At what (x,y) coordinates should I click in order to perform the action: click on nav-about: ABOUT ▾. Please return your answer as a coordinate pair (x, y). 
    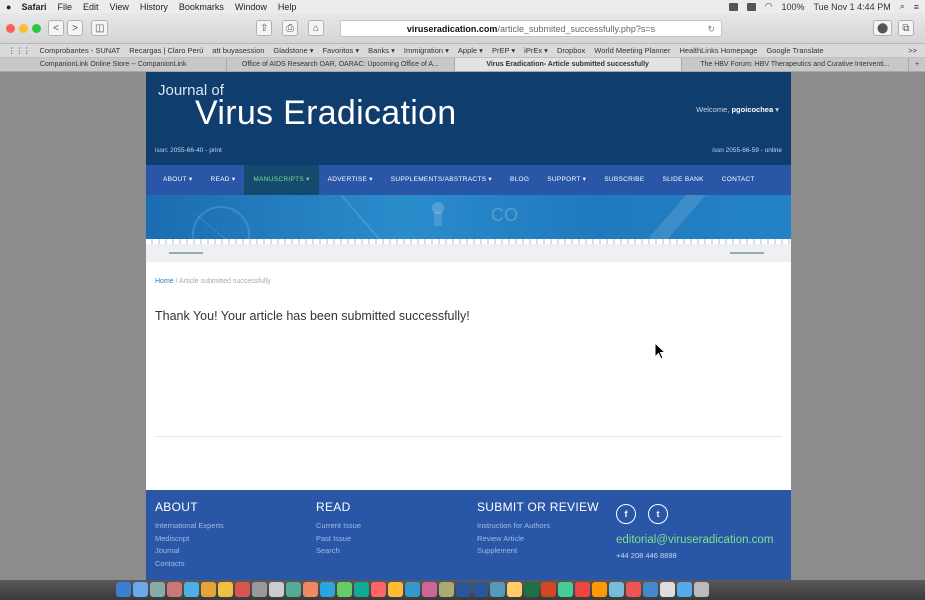
    Looking at the image, I should click on (177, 180).